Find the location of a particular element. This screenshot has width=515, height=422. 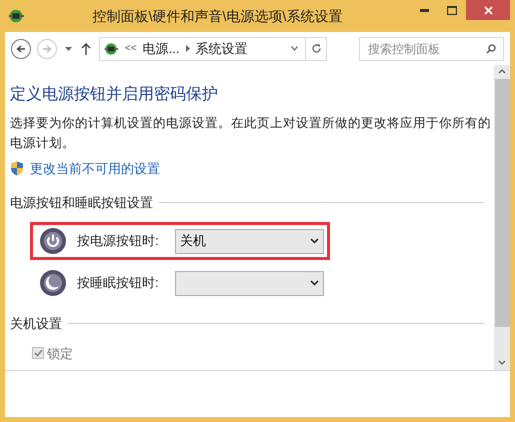

search-field: 搜索控制面板 is located at coordinates (431, 48).